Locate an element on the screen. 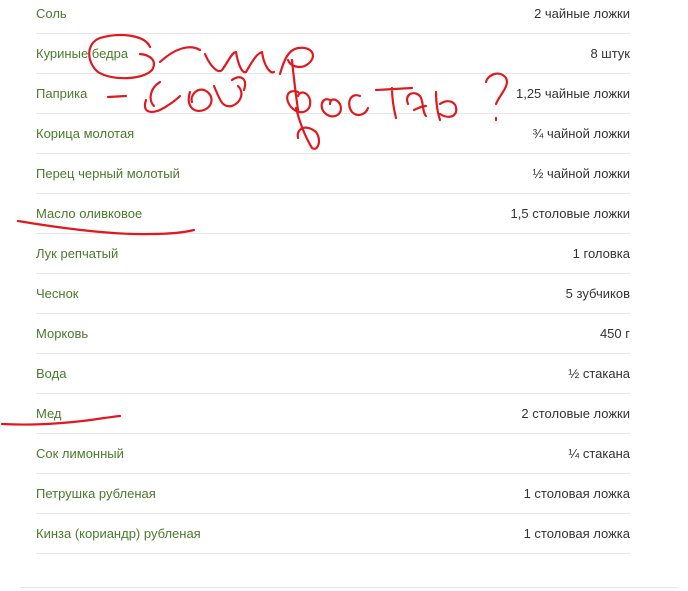 Image resolution: width=688 pixels, height=591 pixels. ingredient-name: Паприка is located at coordinates (62, 93).